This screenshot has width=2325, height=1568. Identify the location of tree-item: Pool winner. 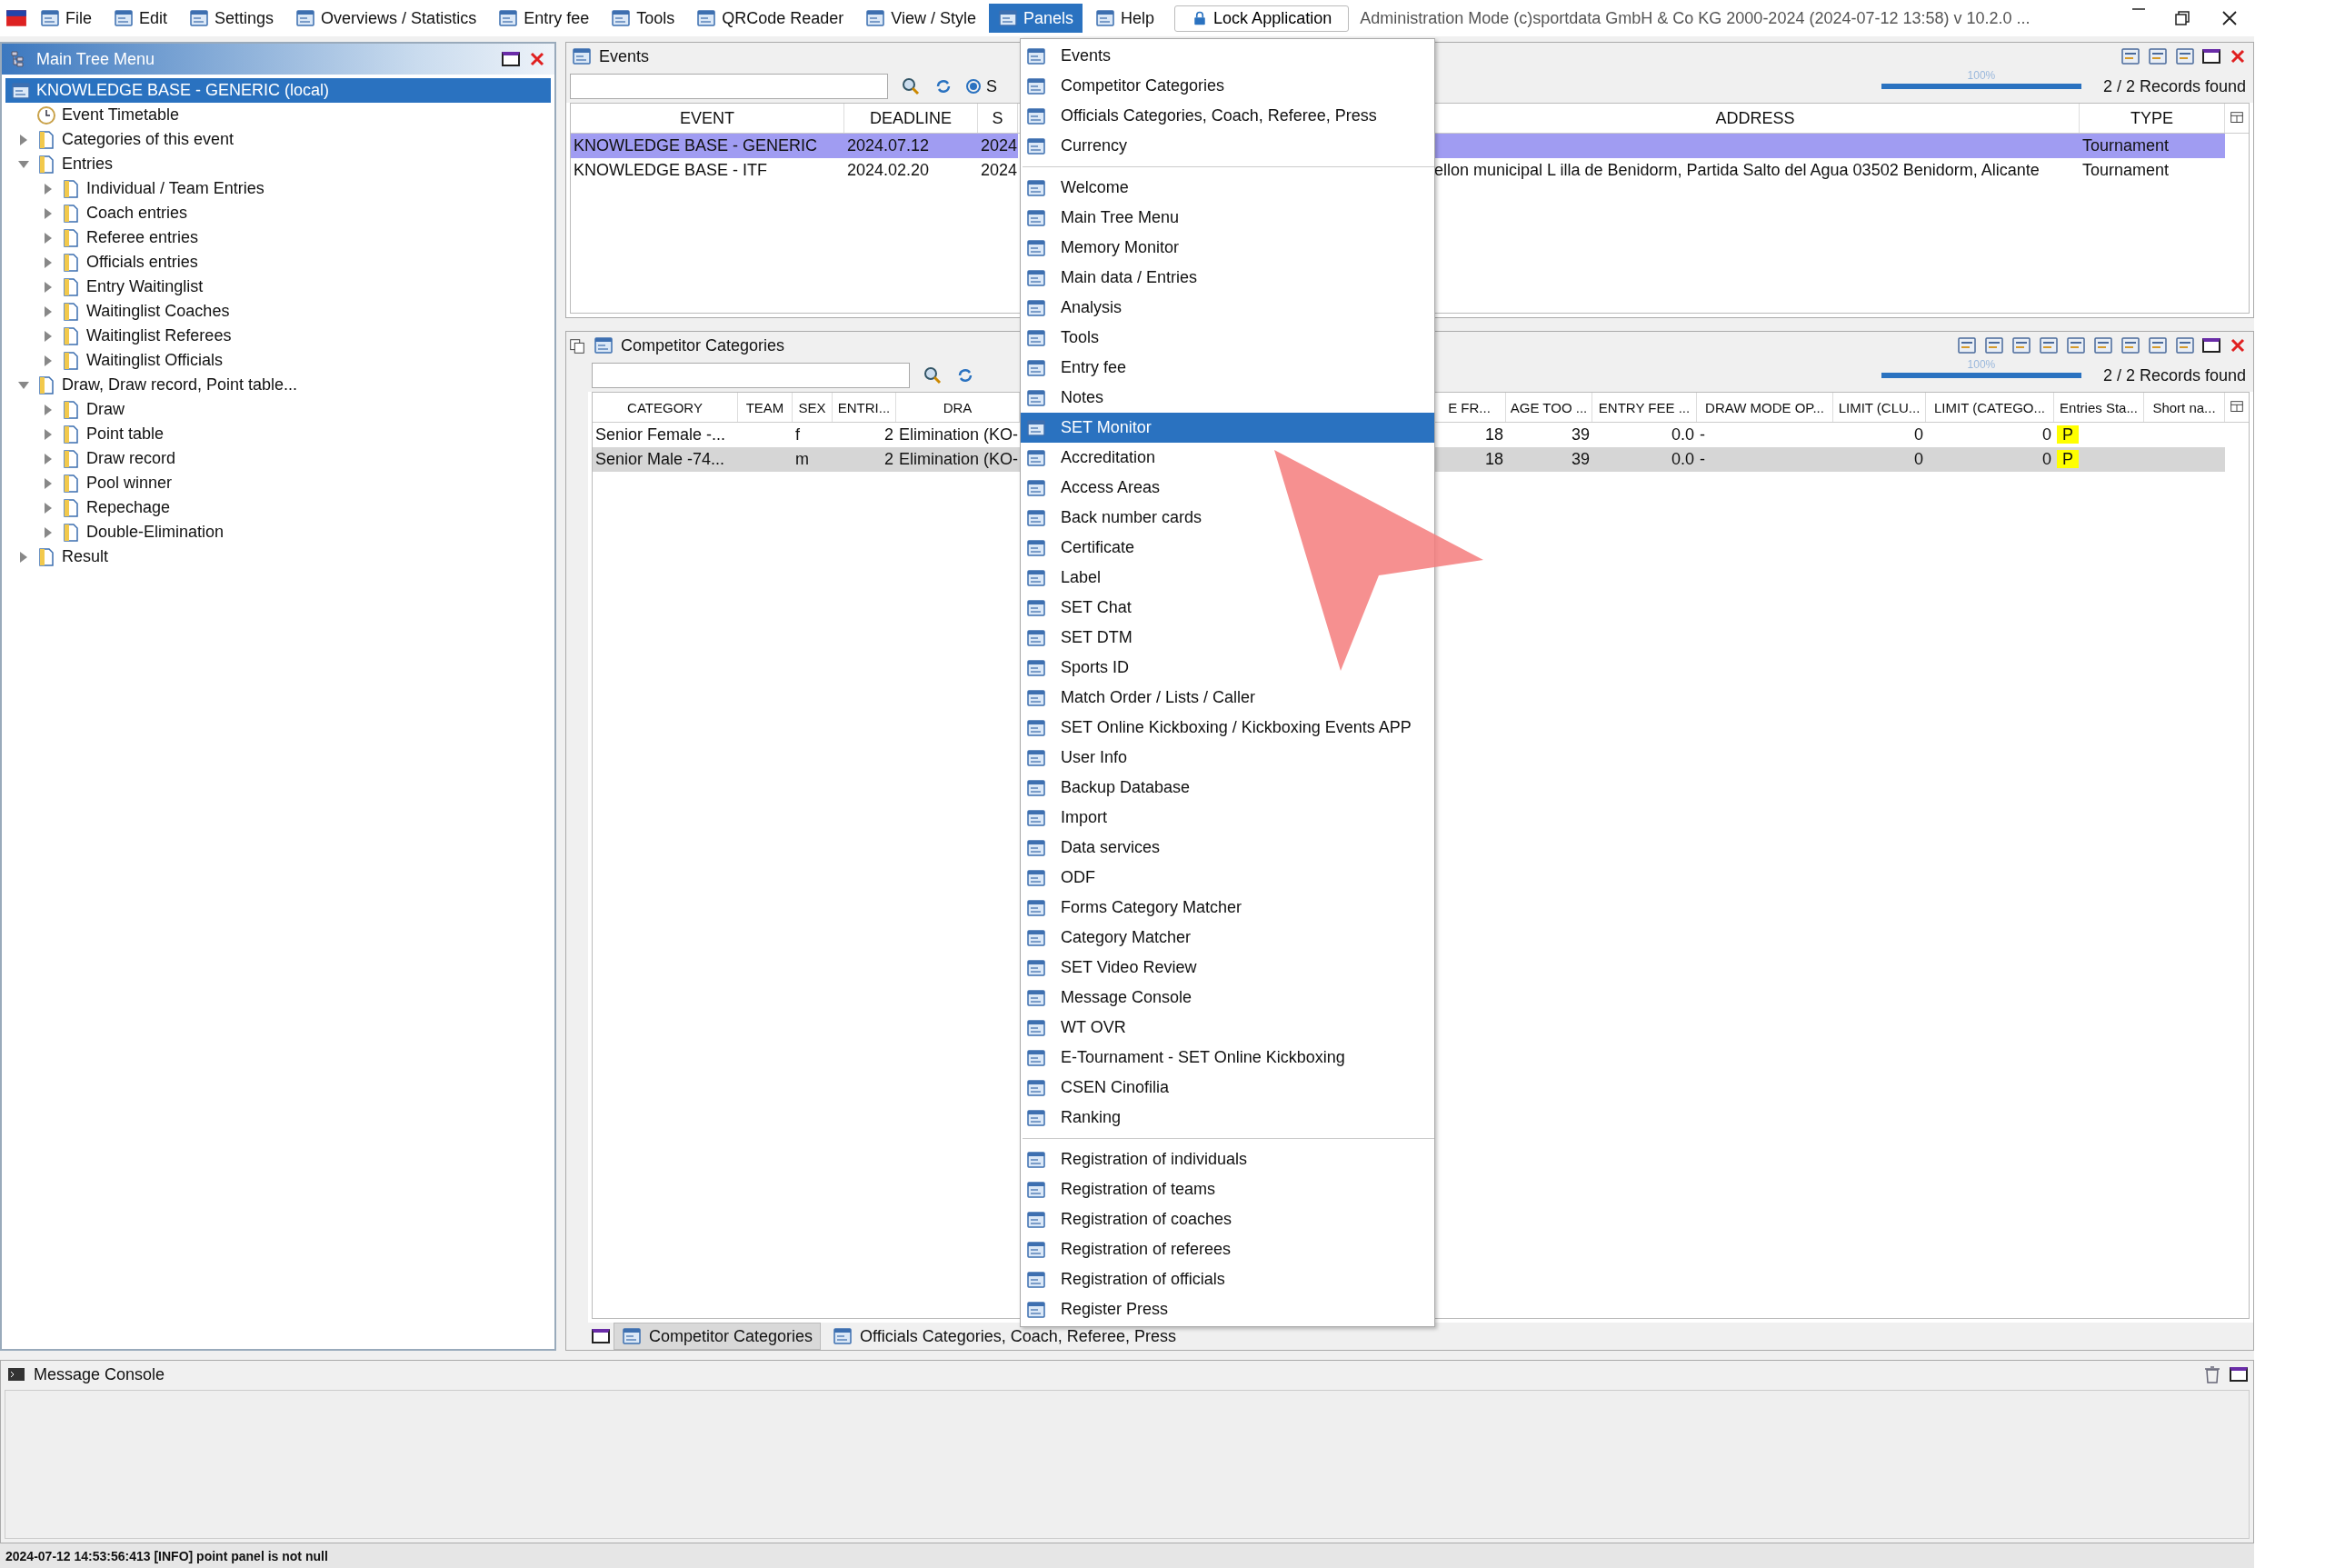
(278, 483).